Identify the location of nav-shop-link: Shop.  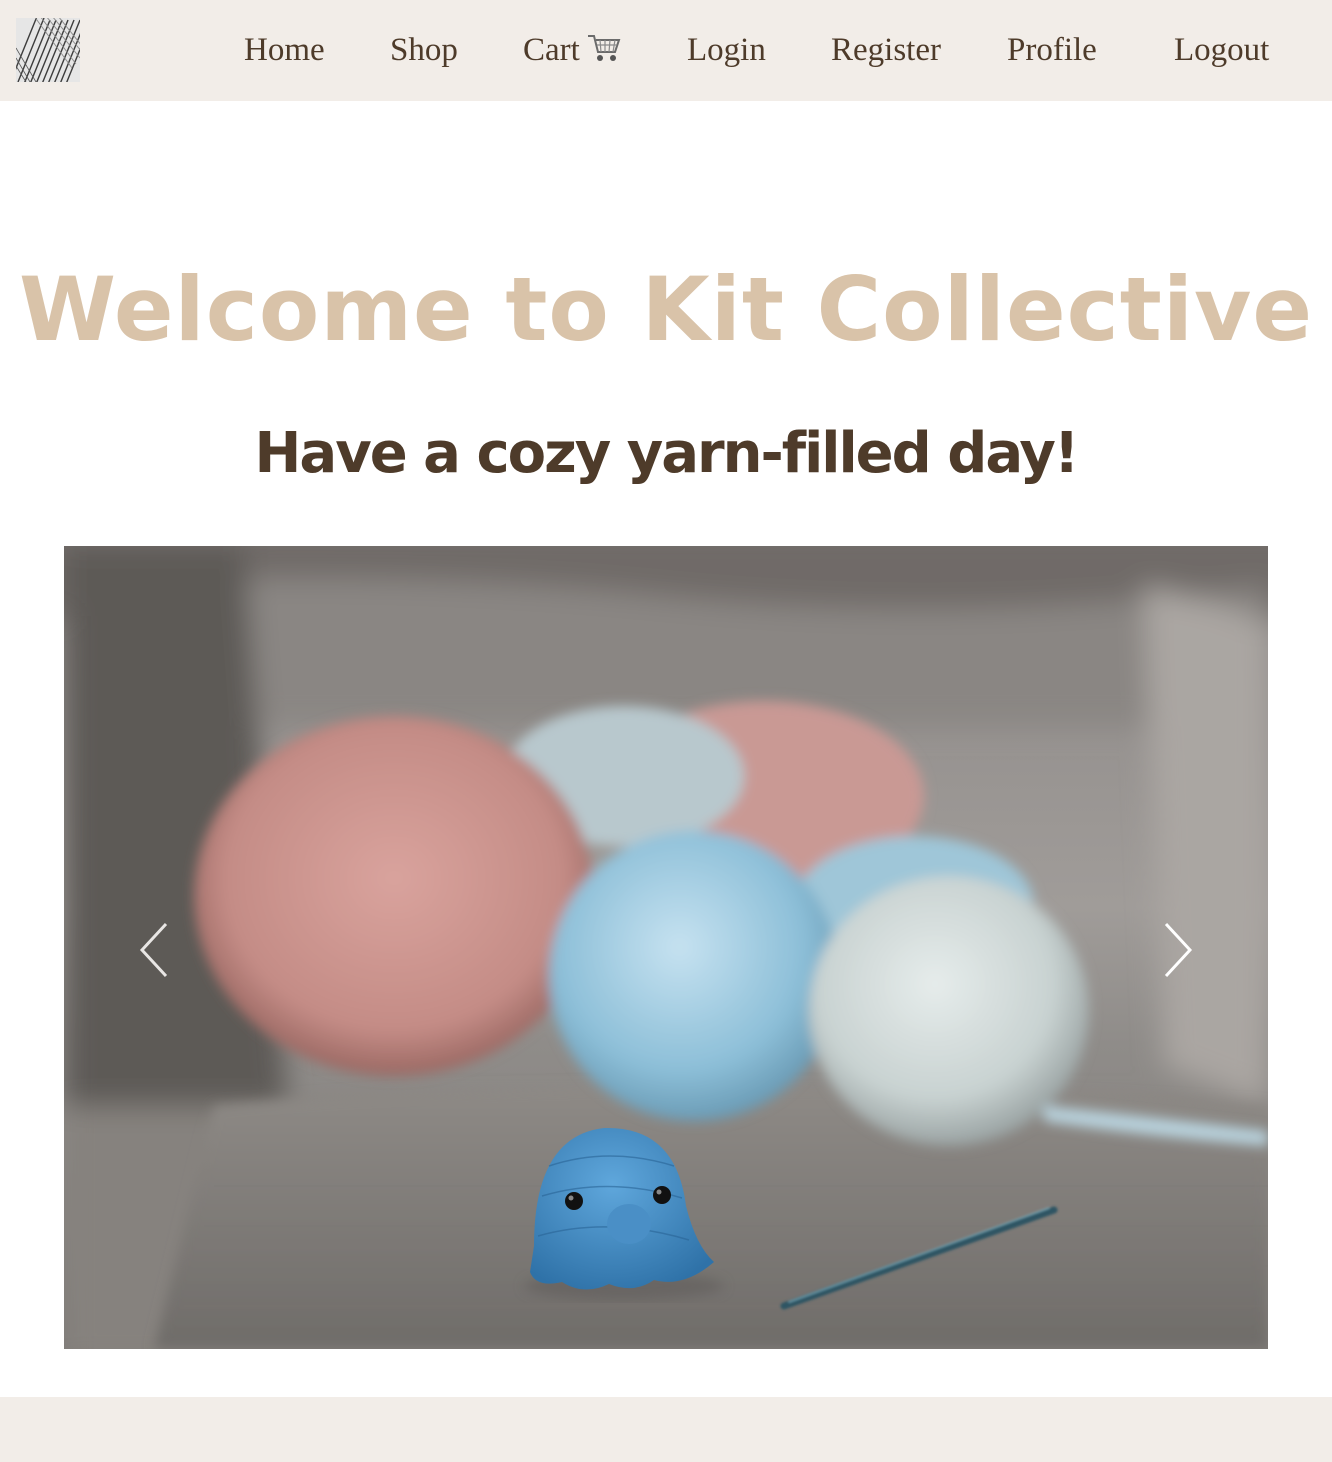
(424, 50).